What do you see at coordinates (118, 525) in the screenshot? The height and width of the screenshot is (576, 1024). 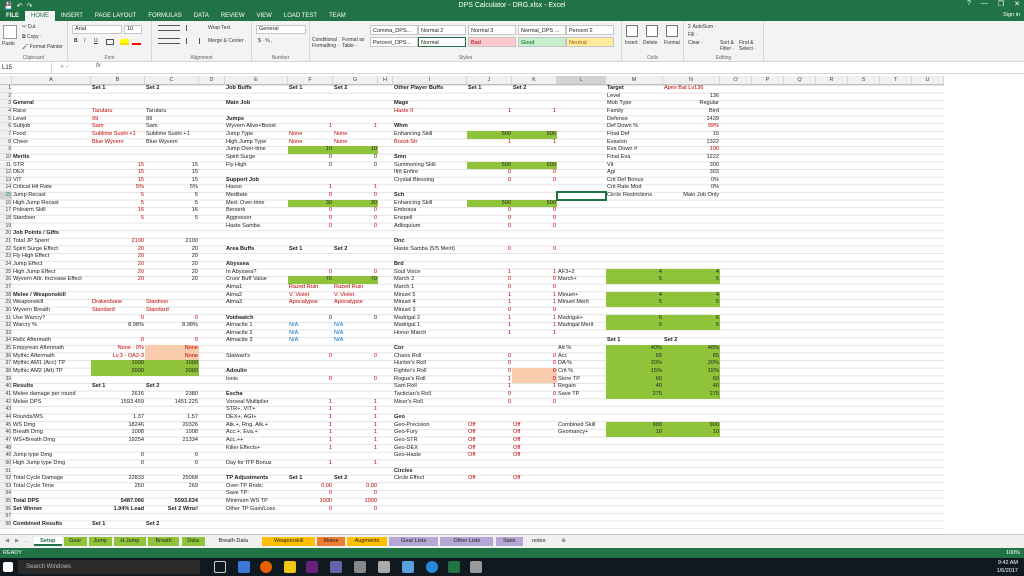 I see `cell-B58: Set 1` at bounding box center [118, 525].